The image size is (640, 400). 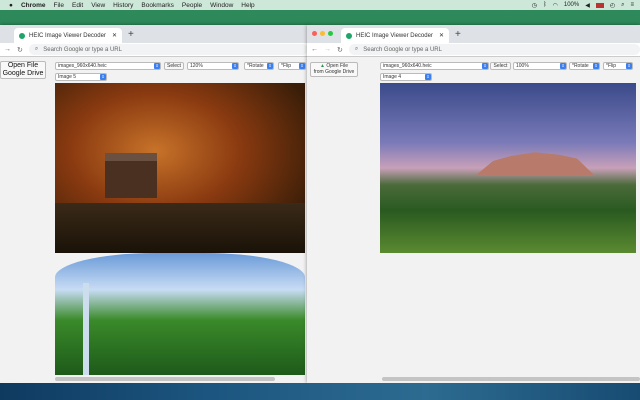 What do you see at coordinates (192, 5) in the screenshot?
I see `menu-people: People` at bounding box center [192, 5].